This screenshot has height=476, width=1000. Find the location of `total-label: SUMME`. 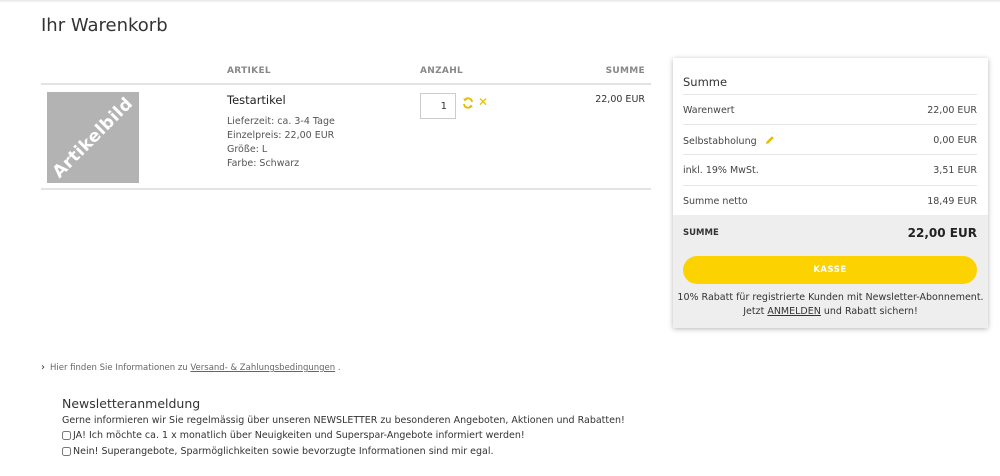

total-label: SUMME is located at coordinates (701, 233).